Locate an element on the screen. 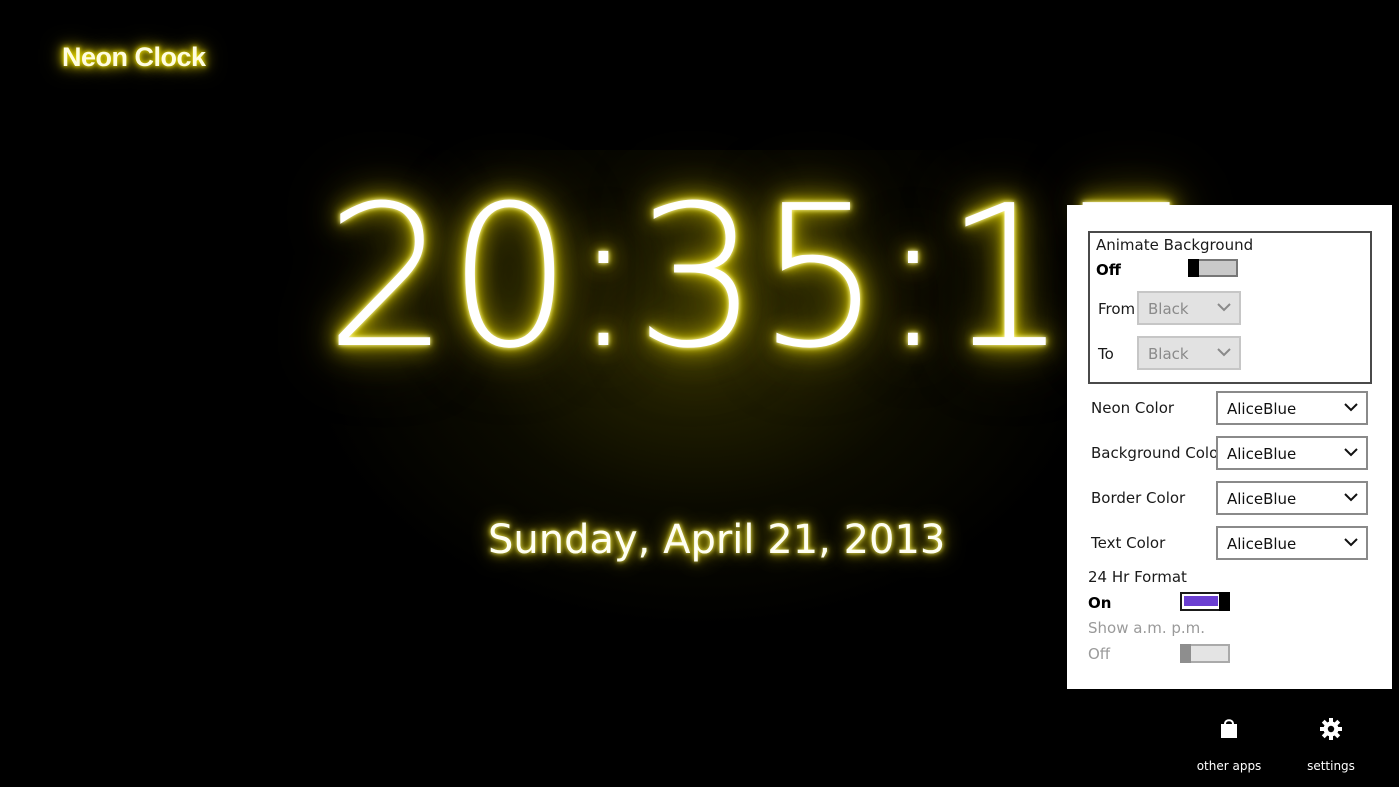  toggle-fill is located at coordinates (1201, 601).